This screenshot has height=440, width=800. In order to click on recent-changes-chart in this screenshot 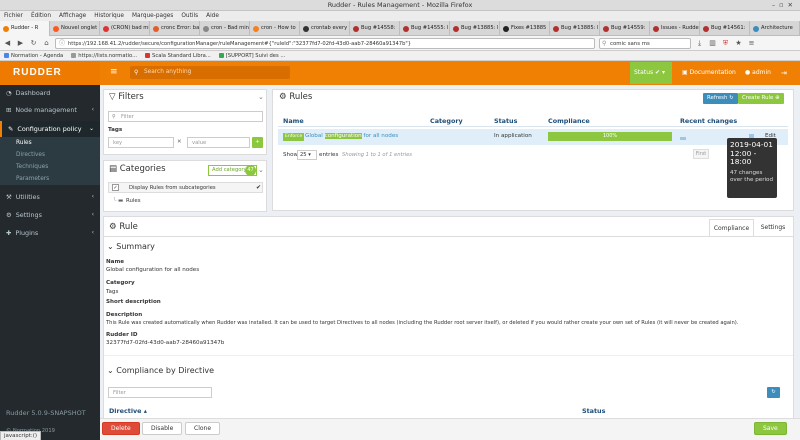, I will do `click(683, 138)`.